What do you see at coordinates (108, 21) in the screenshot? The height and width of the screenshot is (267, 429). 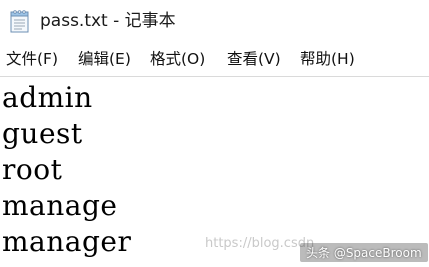 I see `window-title: pass.txt - 记事本` at bounding box center [108, 21].